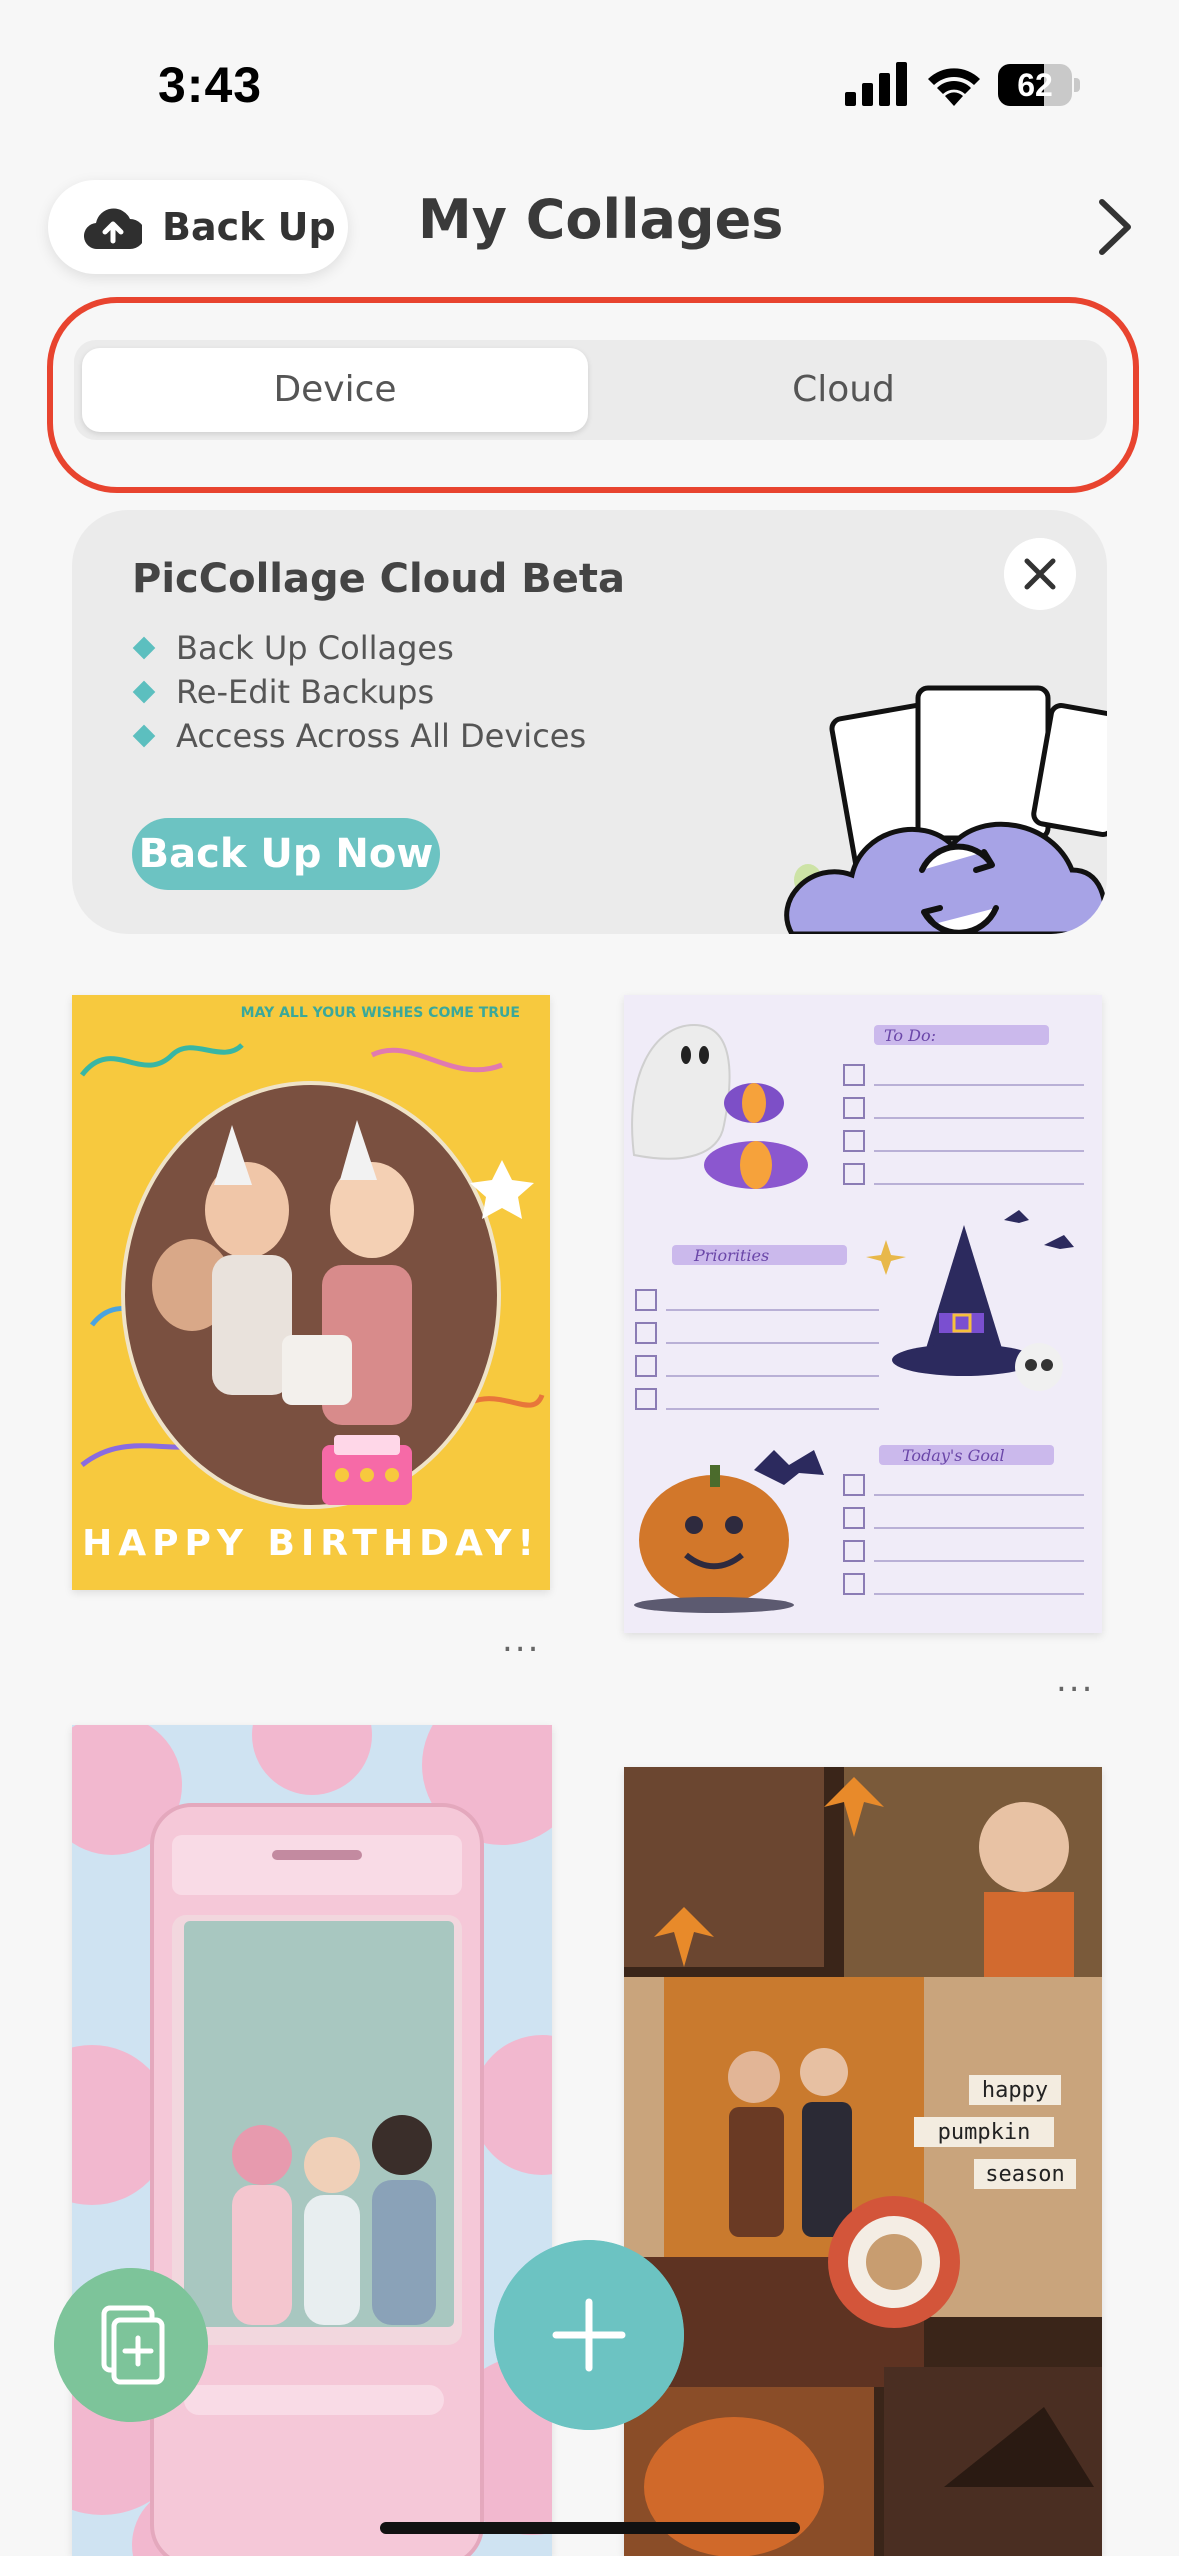 Image resolution: width=1179 pixels, height=2556 pixels. What do you see at coordinates (590, 2528) in the screenshot?
I see `home-indicator` at bounding box center [590, 2528].